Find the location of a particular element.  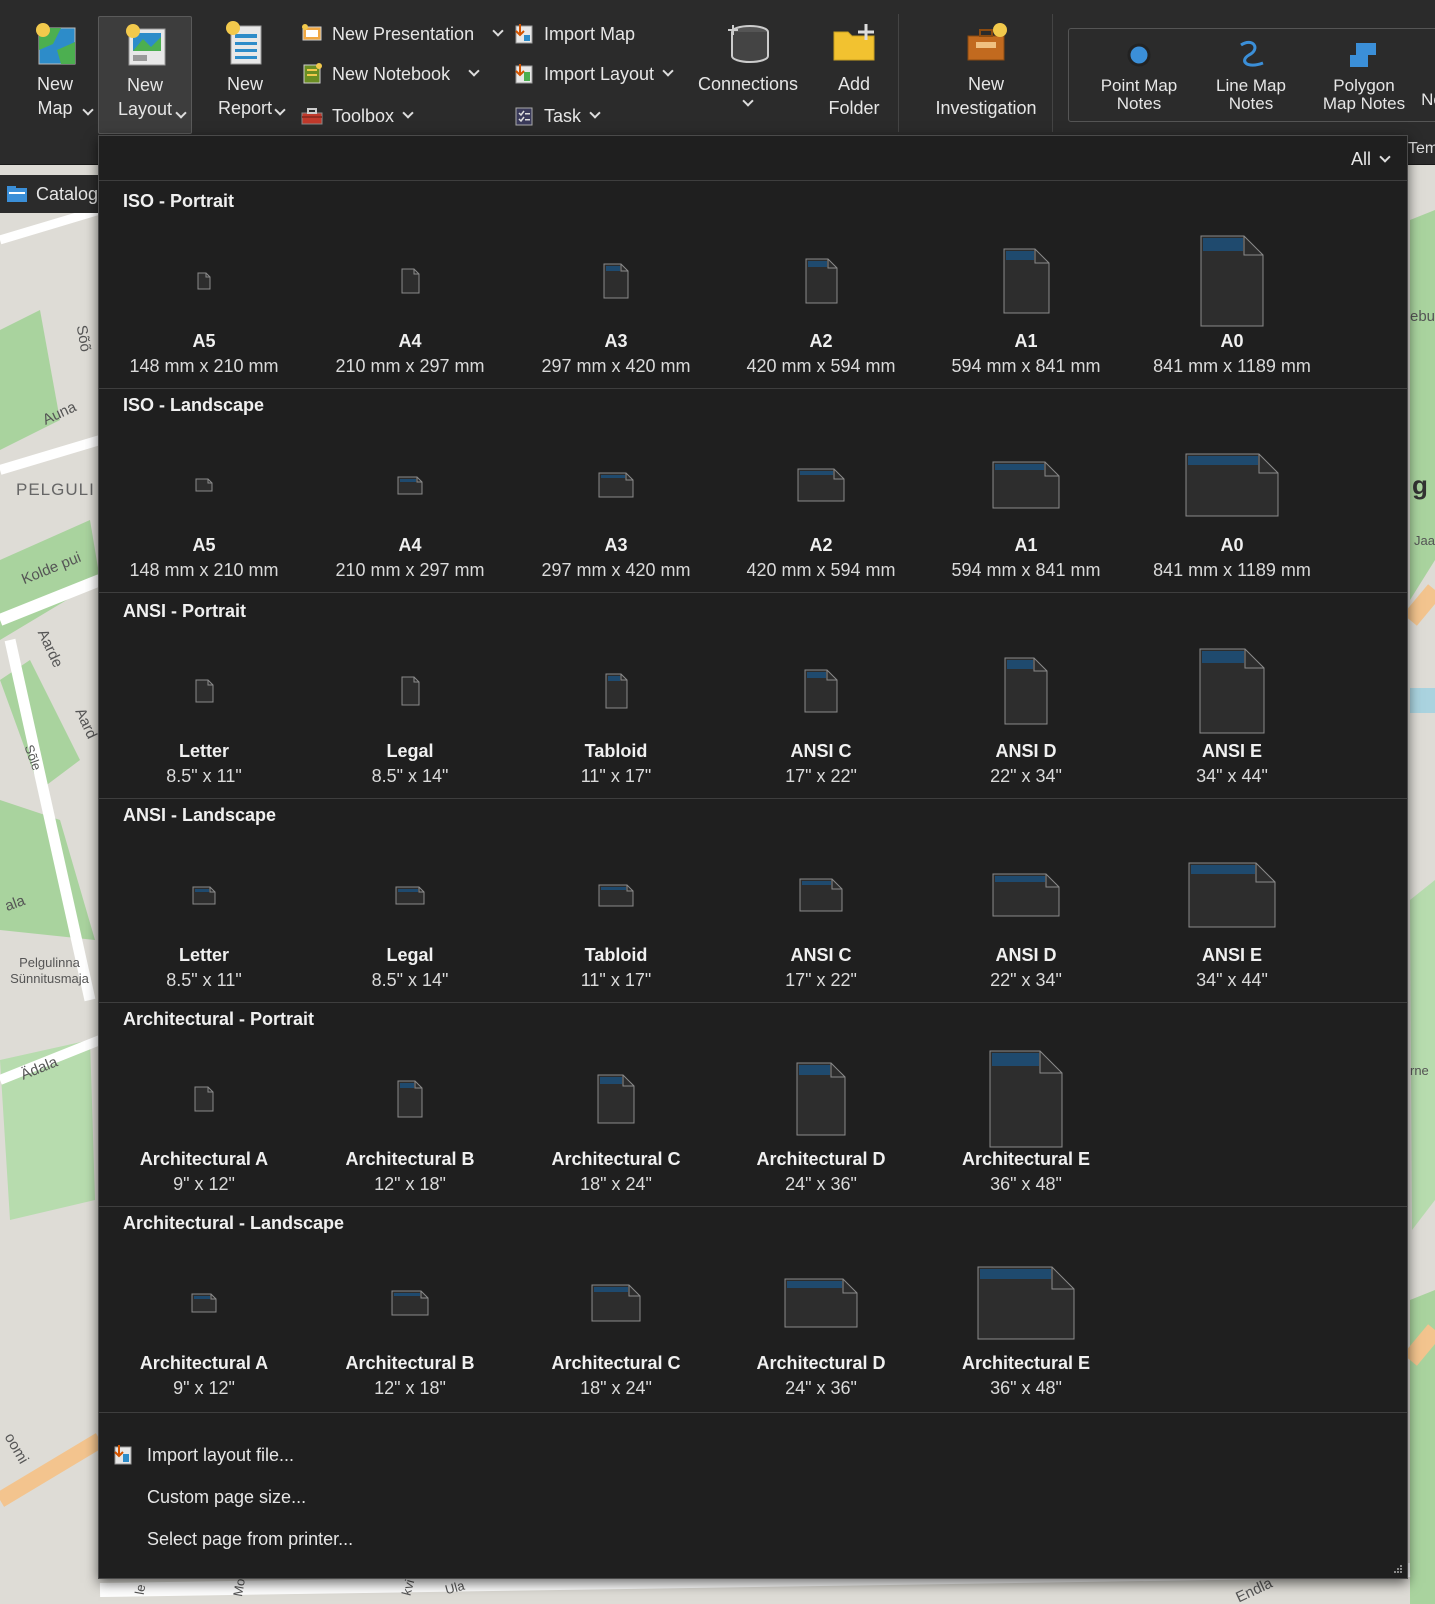

filter-dropdown: All is located at coordinates (1370, 159).